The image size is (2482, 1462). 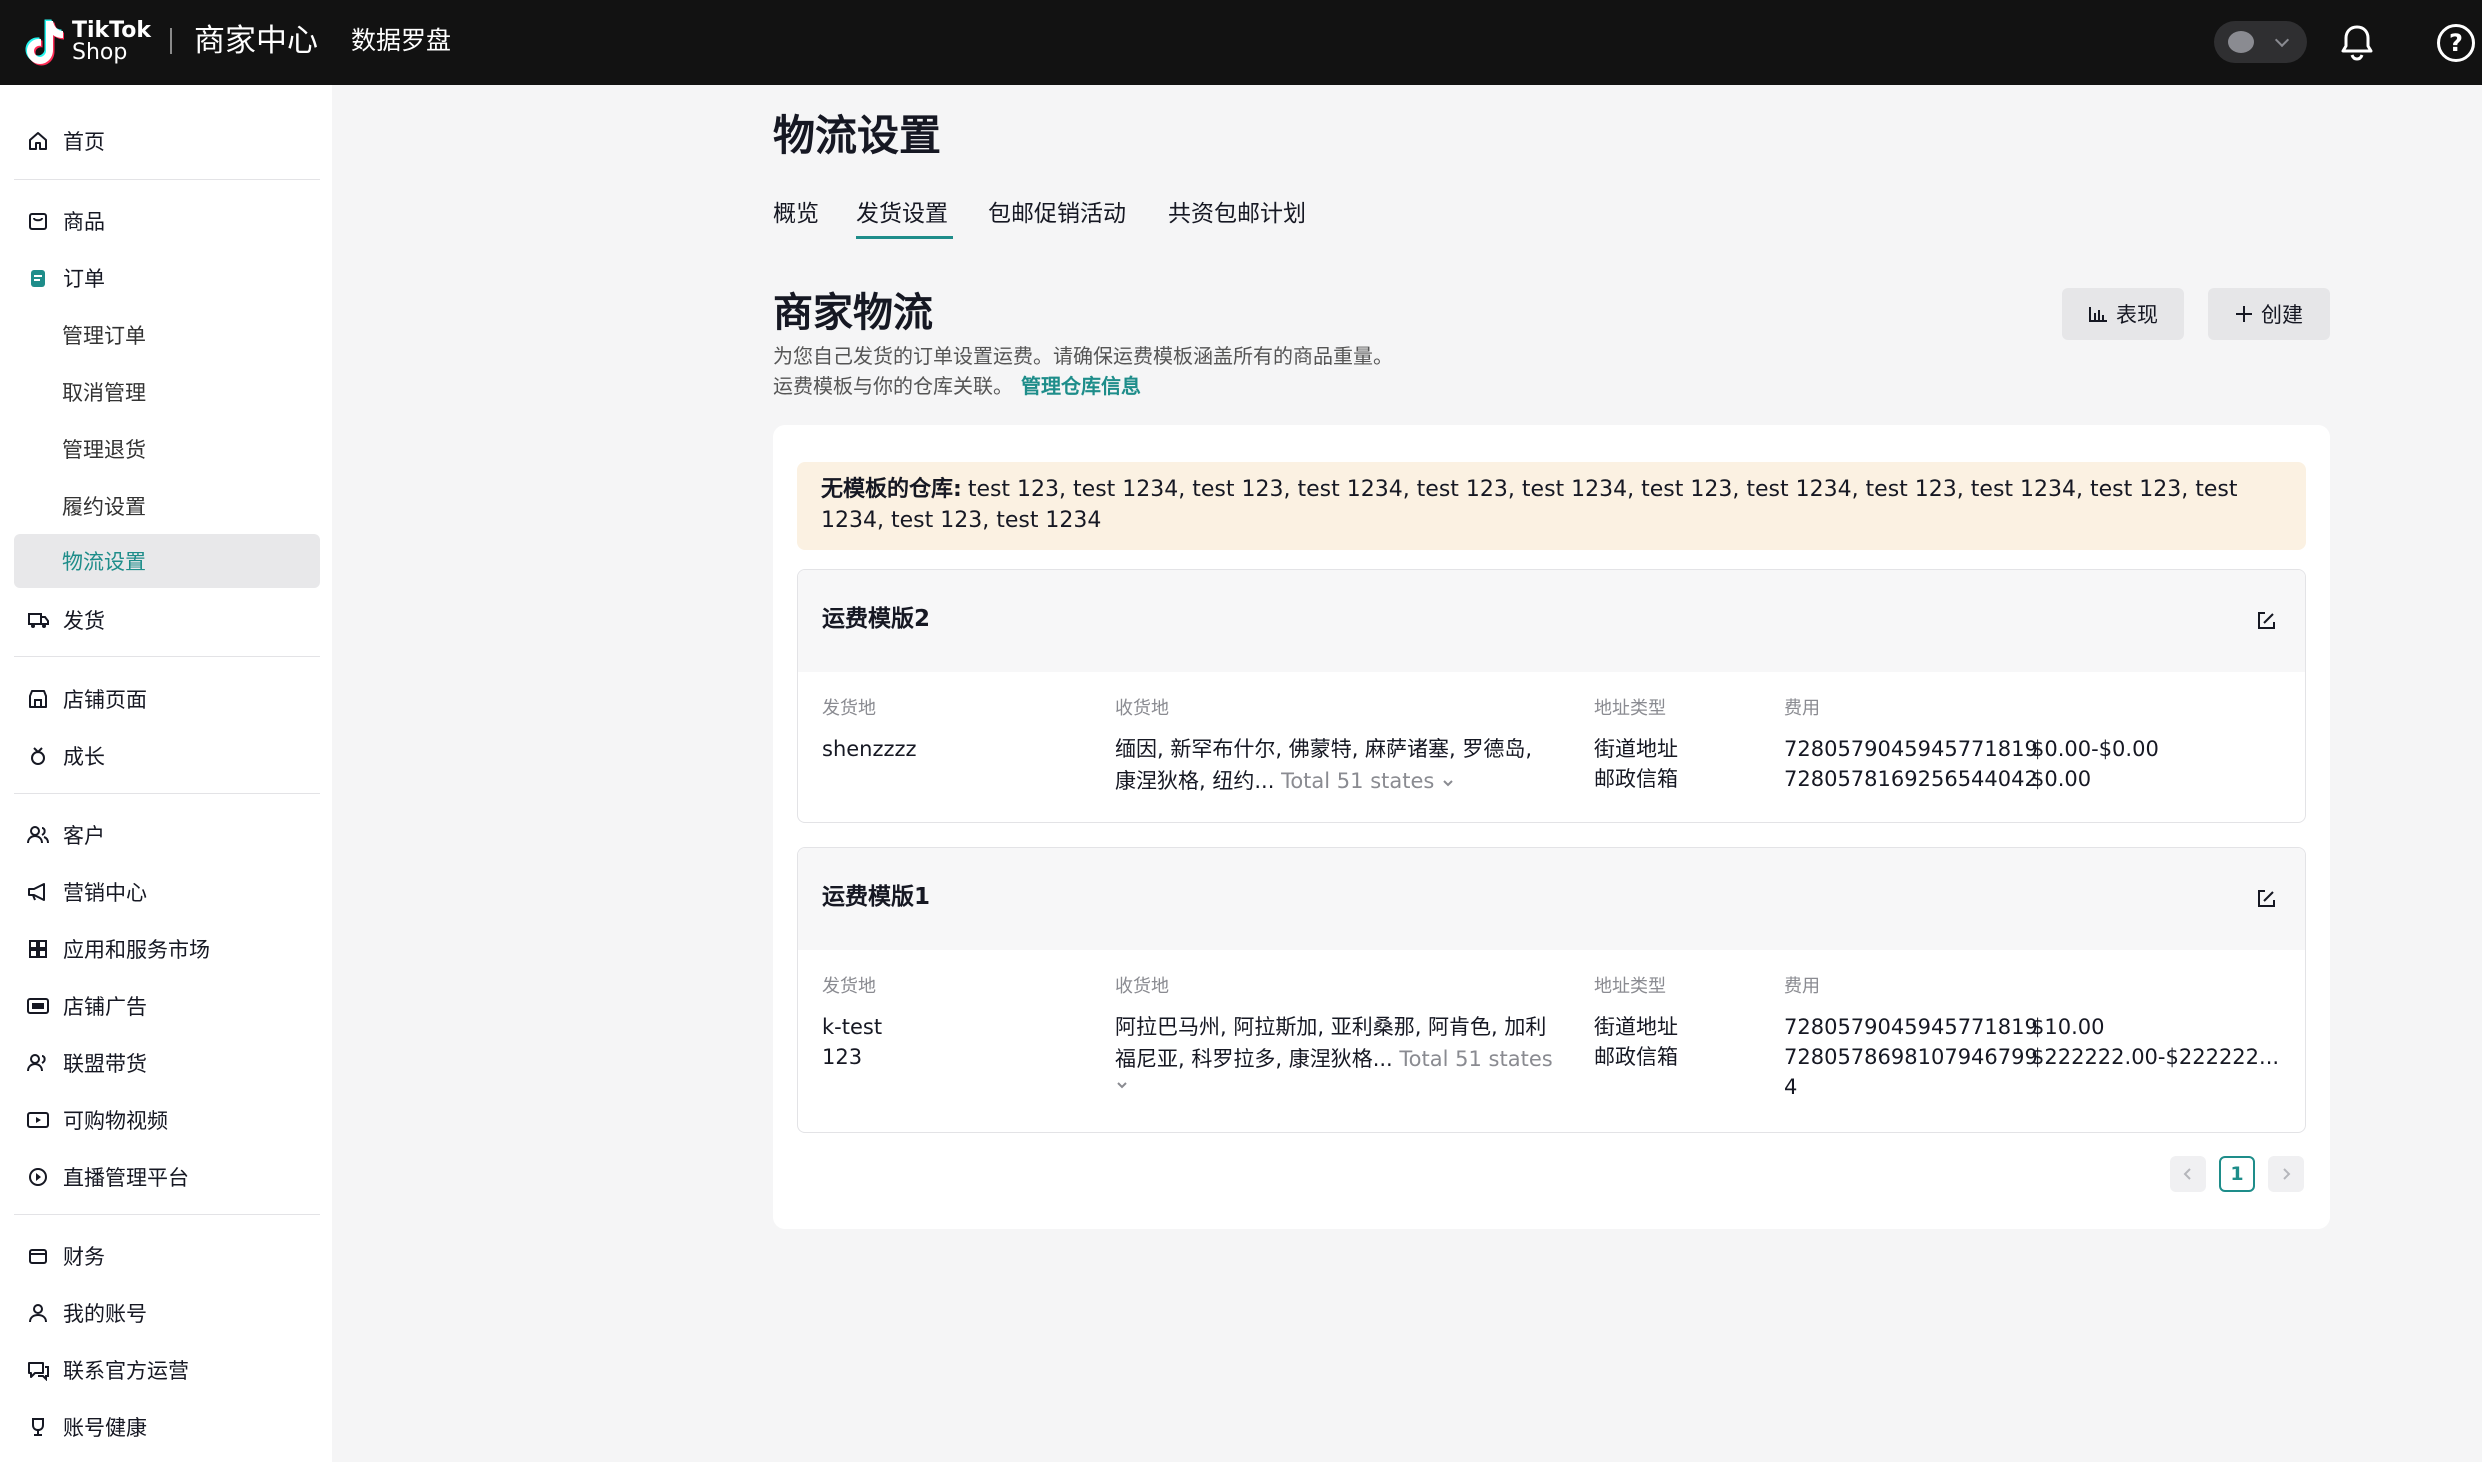 What do you see at coordinates (857, 135) in the screenshot?
I see `page-title: 物流设置` at bounding box center [857, 135].